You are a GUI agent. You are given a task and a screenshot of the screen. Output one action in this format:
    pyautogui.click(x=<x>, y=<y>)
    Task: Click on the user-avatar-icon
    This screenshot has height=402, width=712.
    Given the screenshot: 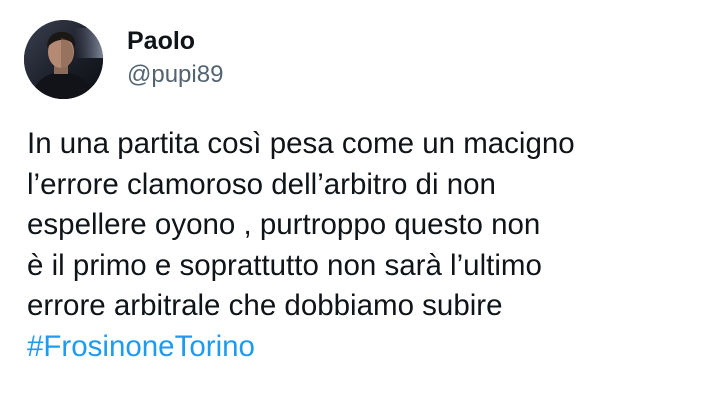 What is the action you would take?
    pyautogui.click(x=63, y=59)
    